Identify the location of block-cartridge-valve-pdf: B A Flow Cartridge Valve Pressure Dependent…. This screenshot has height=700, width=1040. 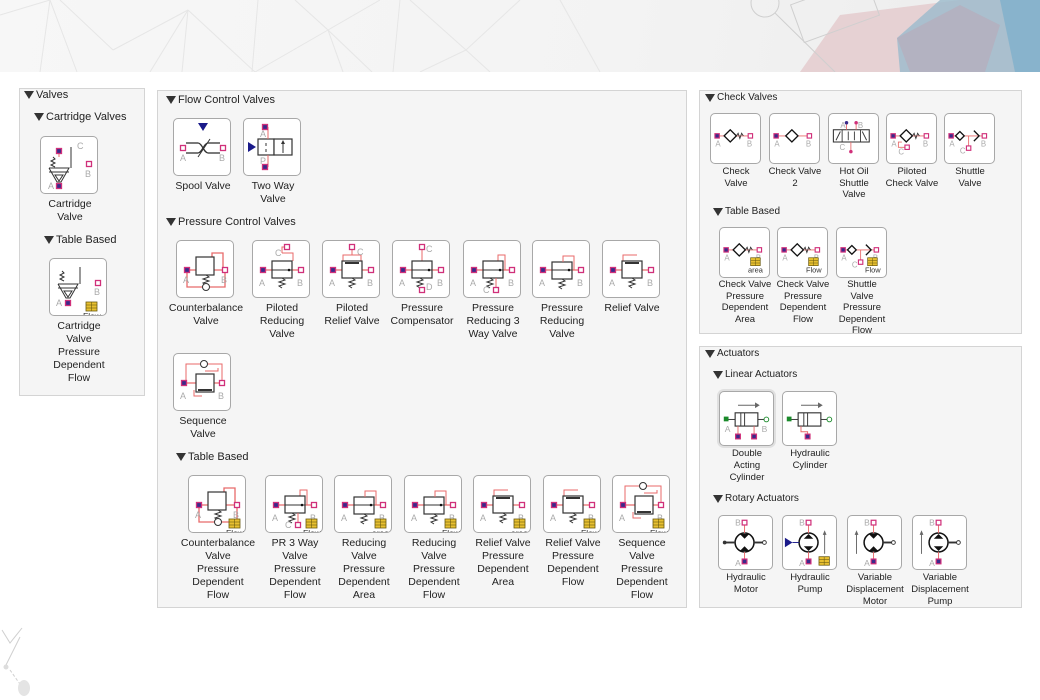
(79, 321).